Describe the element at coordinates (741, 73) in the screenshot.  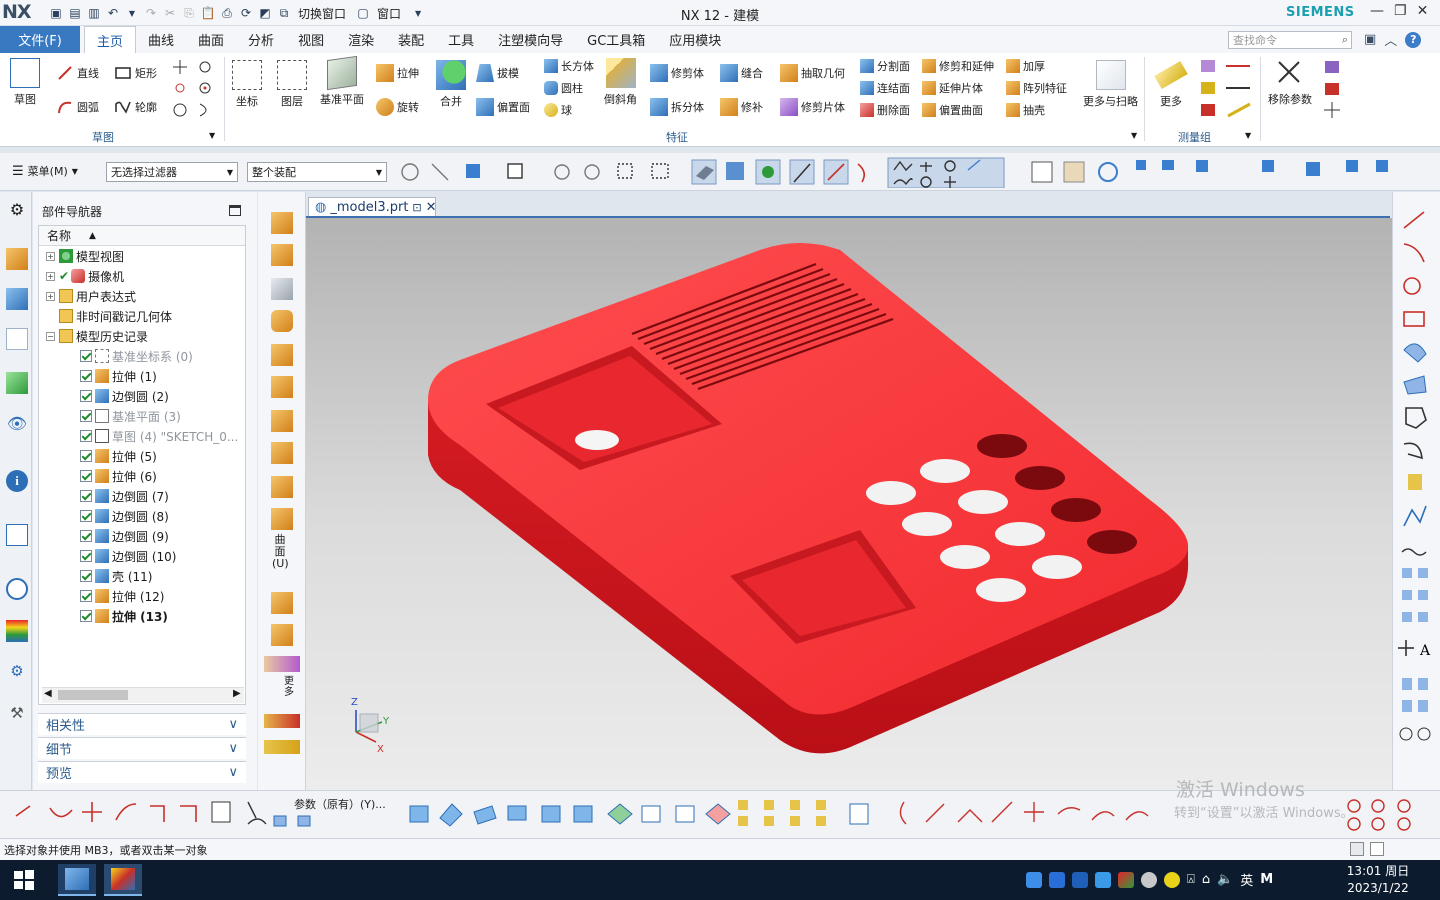
I see `sew-button: 缝合` at that location.